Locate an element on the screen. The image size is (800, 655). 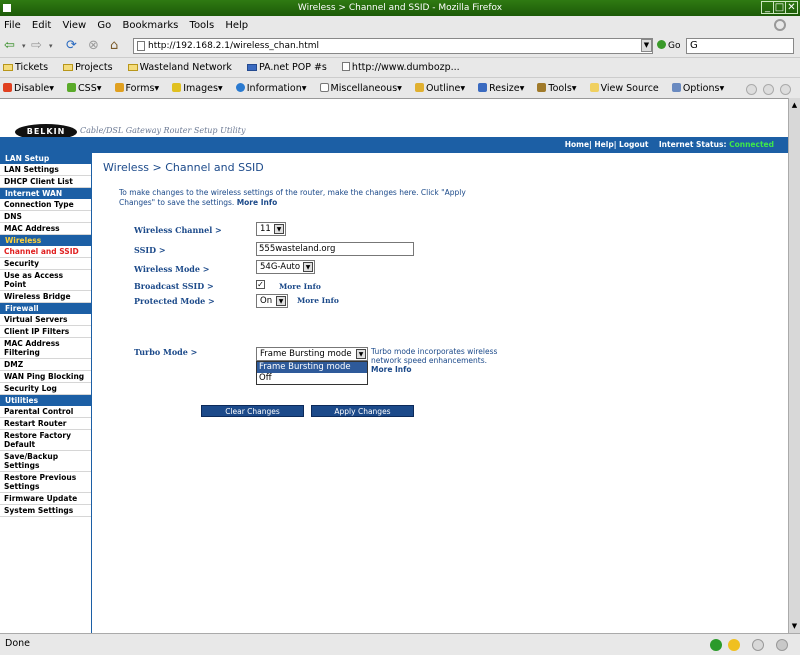
dev-resize: Resize▾ is located at coordinates (503, 88).